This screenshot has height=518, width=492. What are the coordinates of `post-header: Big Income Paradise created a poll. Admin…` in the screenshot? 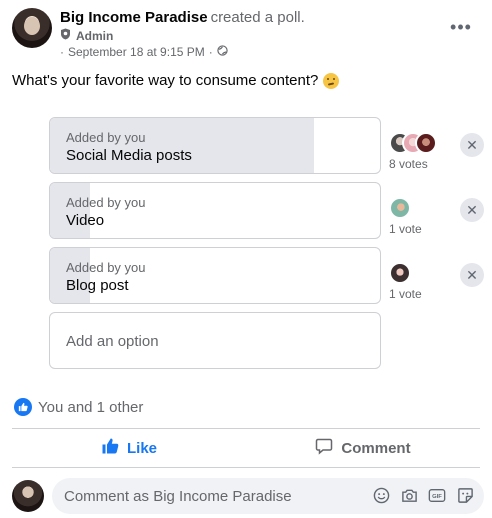 It's located at (247, 34).